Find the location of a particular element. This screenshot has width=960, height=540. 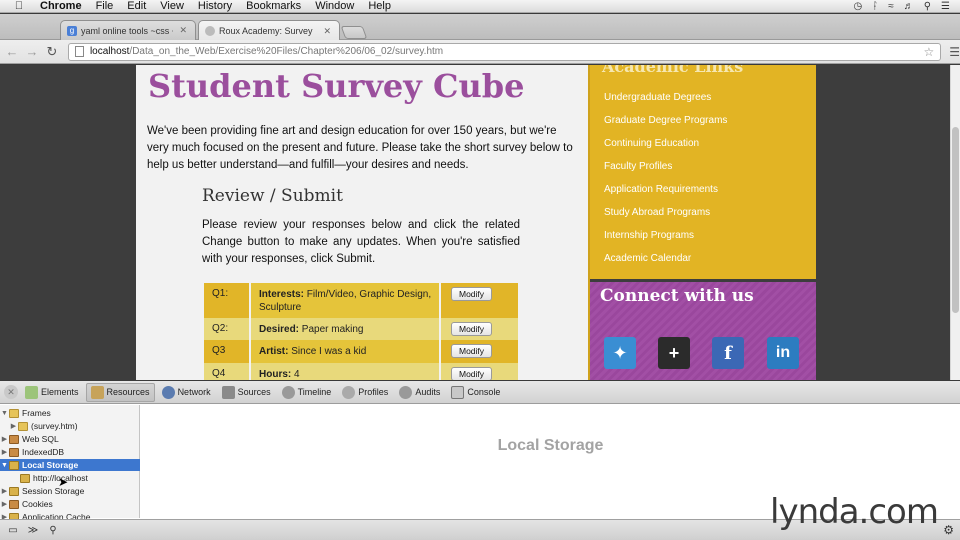

facebook-icon: f is located at coordinates (728, 353).